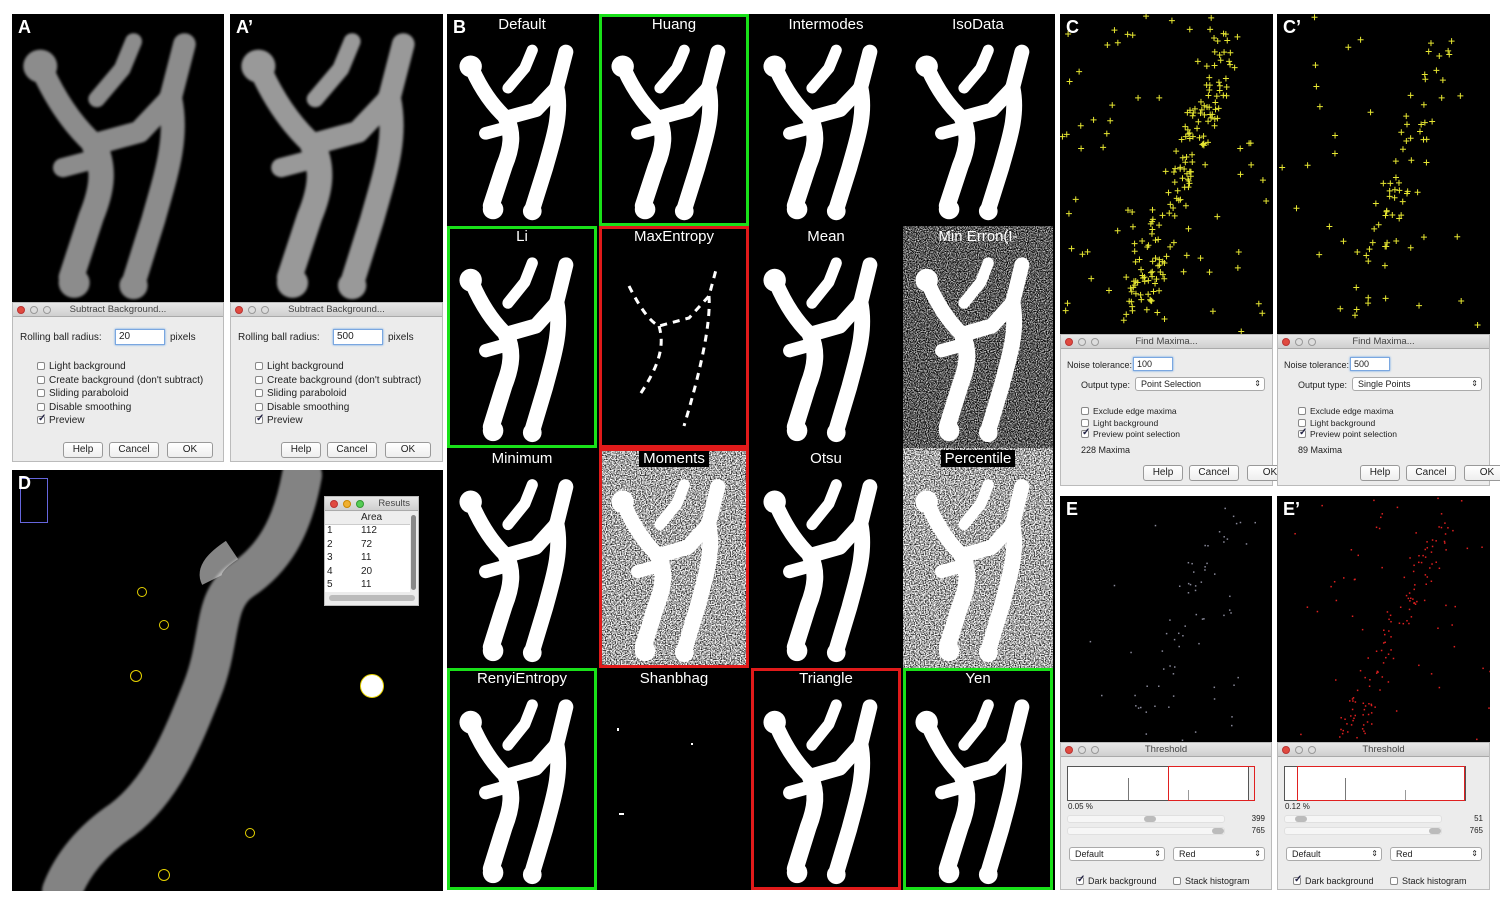 The image size is (1500, 898). What do you see at coordinates (358, 337) in the screenshot?
I see `rolling-ball-radius-input: 500` at bounding box center [358, 337].